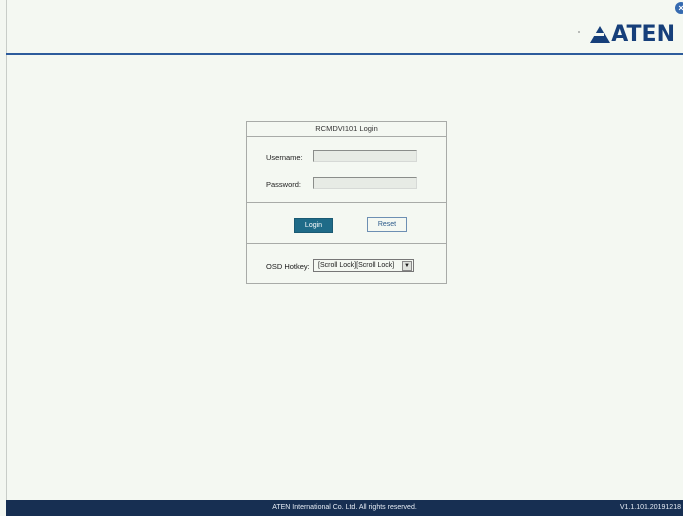 The height and width of the screenshot is (516, 683). What do you see at coordinates (284, 157) in the screenshot?
I see `username-label: Username:` at bounding box center [284, 157].